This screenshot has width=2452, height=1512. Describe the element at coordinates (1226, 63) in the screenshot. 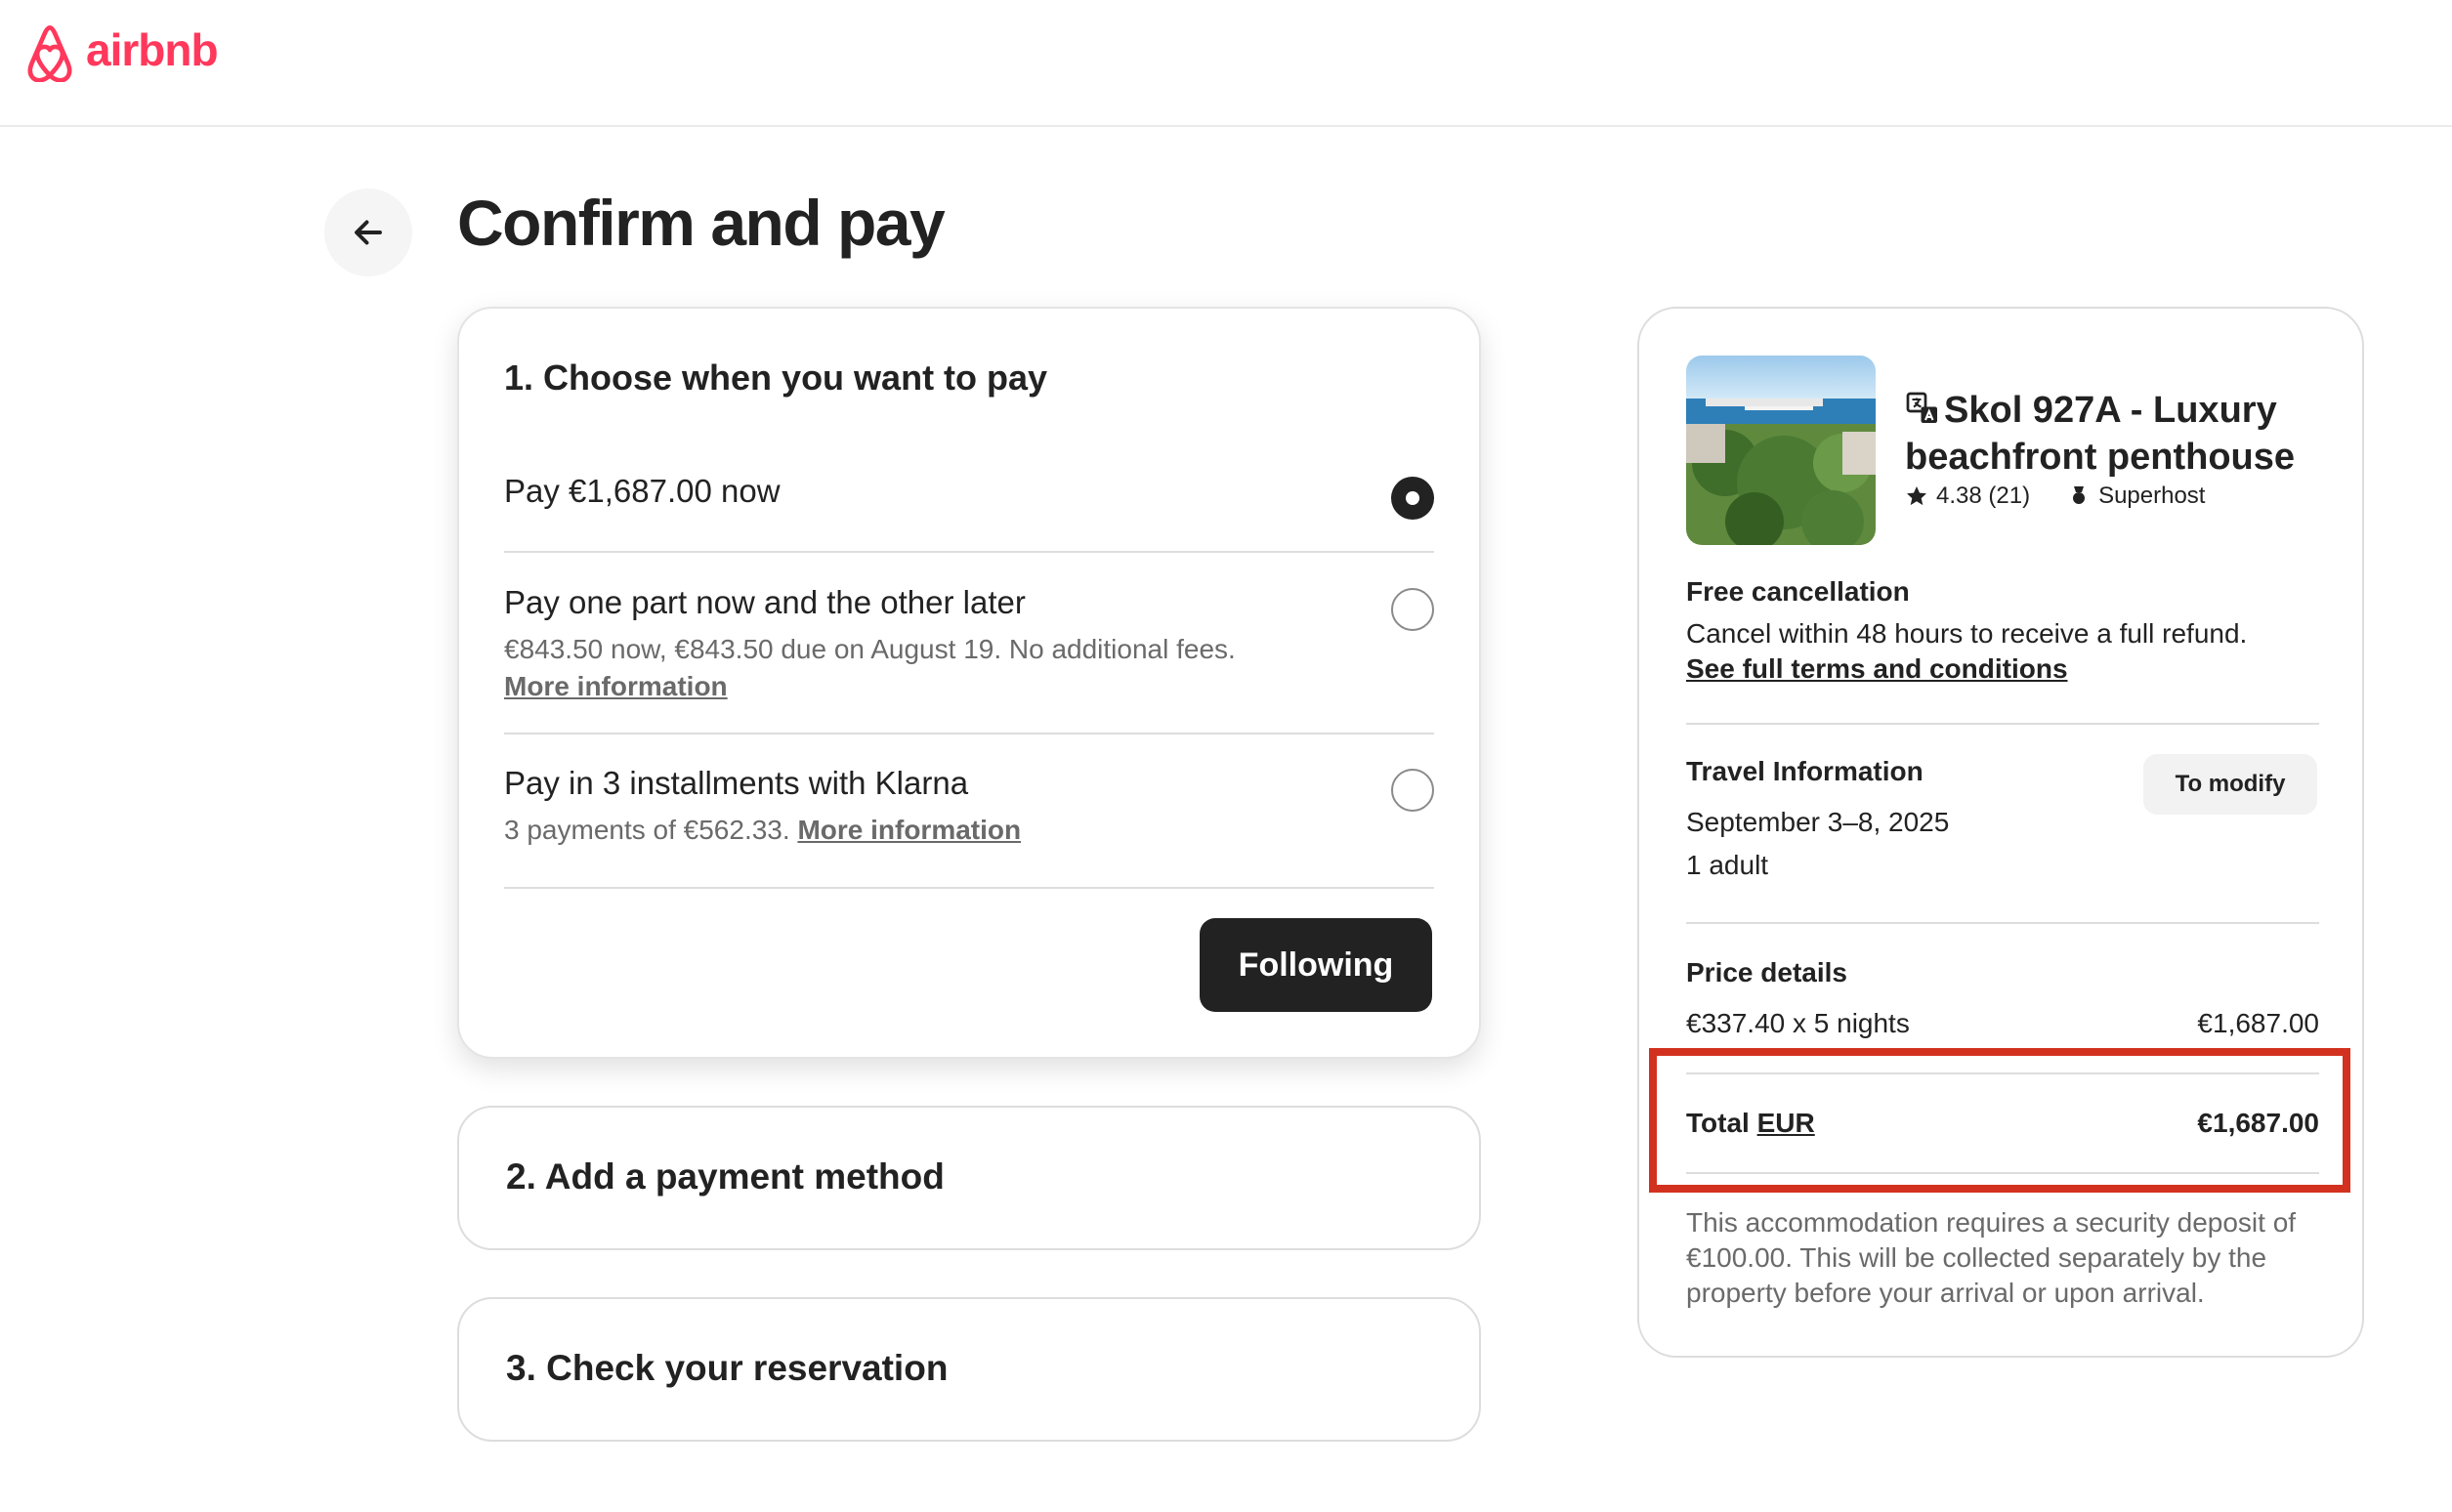

I see `top-header: airbnb` at that location.